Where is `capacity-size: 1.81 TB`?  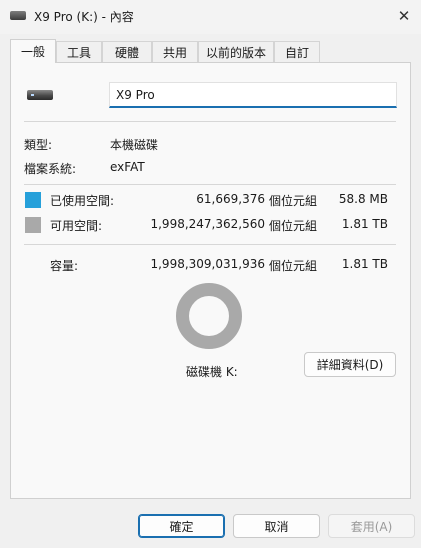
capacity-size: 1.81 TB is located at coordinates (364, 264).